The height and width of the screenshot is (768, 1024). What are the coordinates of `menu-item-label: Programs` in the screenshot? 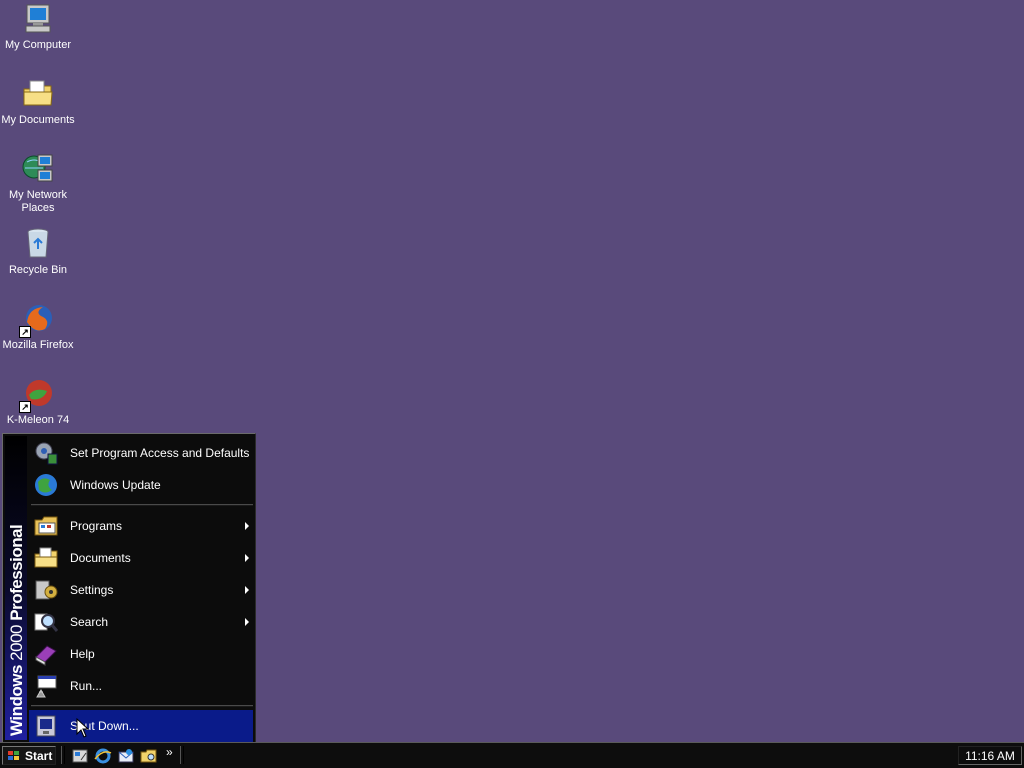 It's located at (96, 526).